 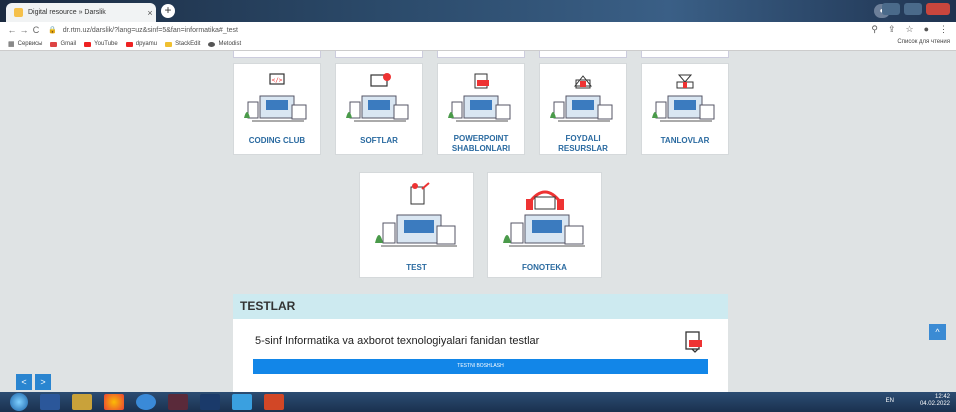 I want to click on card-coding-club: </> CODING CLUB, so click(x=277, y=109).